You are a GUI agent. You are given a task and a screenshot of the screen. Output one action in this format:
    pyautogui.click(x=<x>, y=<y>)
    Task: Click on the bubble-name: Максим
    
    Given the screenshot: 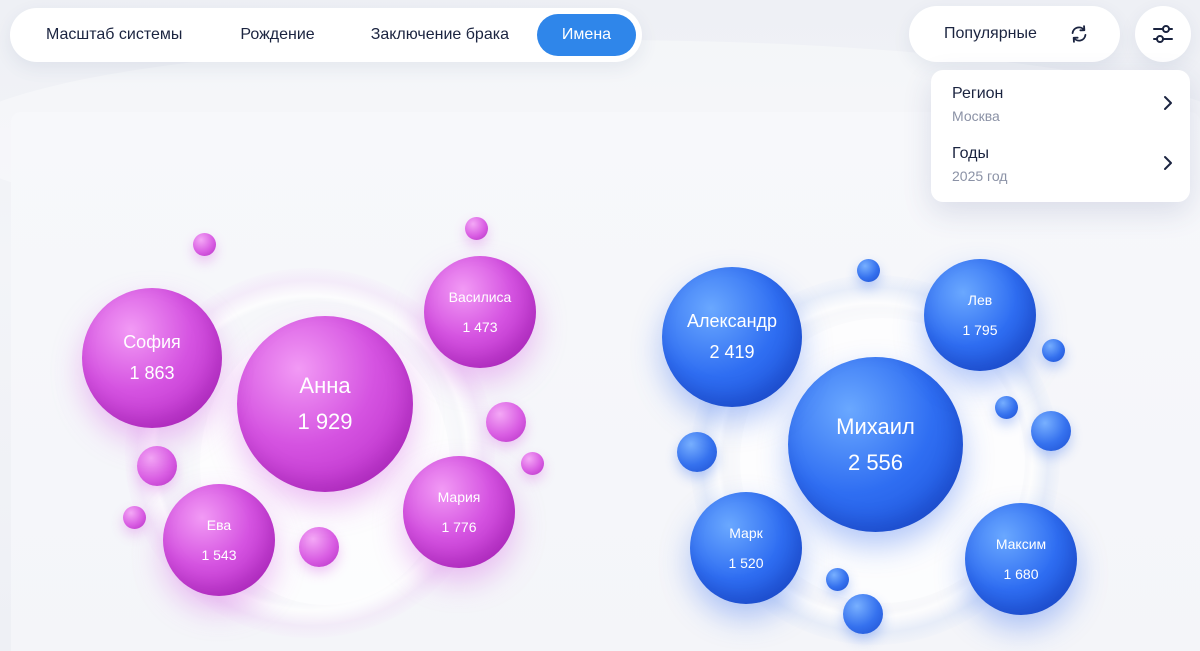 What is the action you would take?
    pyautogui.click(x=1021, y=544)
    